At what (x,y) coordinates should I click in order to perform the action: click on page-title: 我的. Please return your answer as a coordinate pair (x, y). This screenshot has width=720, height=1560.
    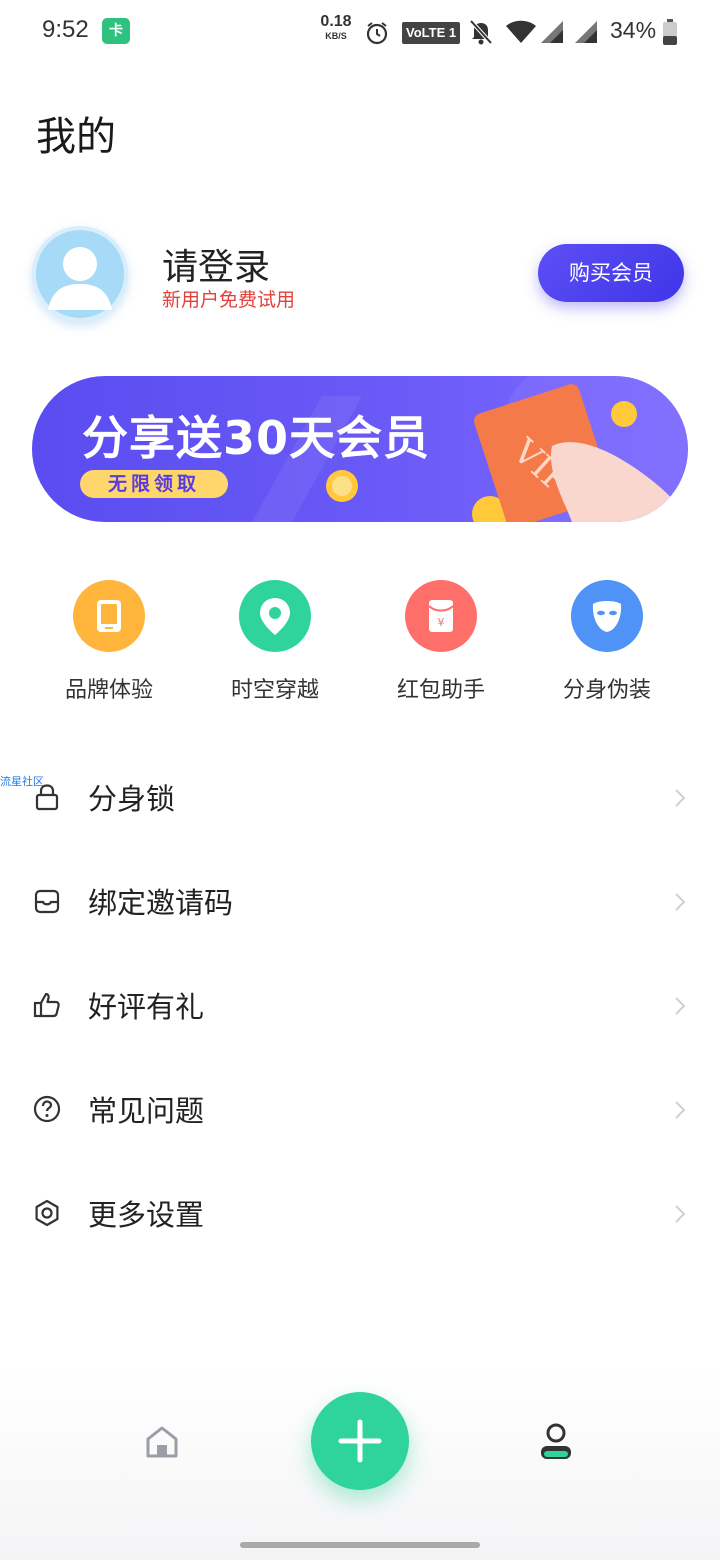
    Looking at the image, I should click on (76, 137).